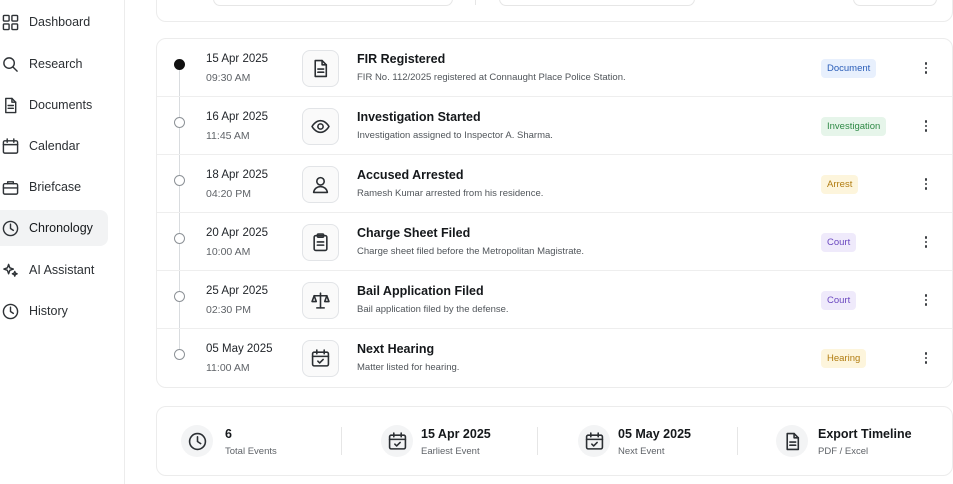  What do you see at coordinates (237, 59) in the screenshot?
I see `event-date: 15 Apr 2025` at bounding box center [237, 59].